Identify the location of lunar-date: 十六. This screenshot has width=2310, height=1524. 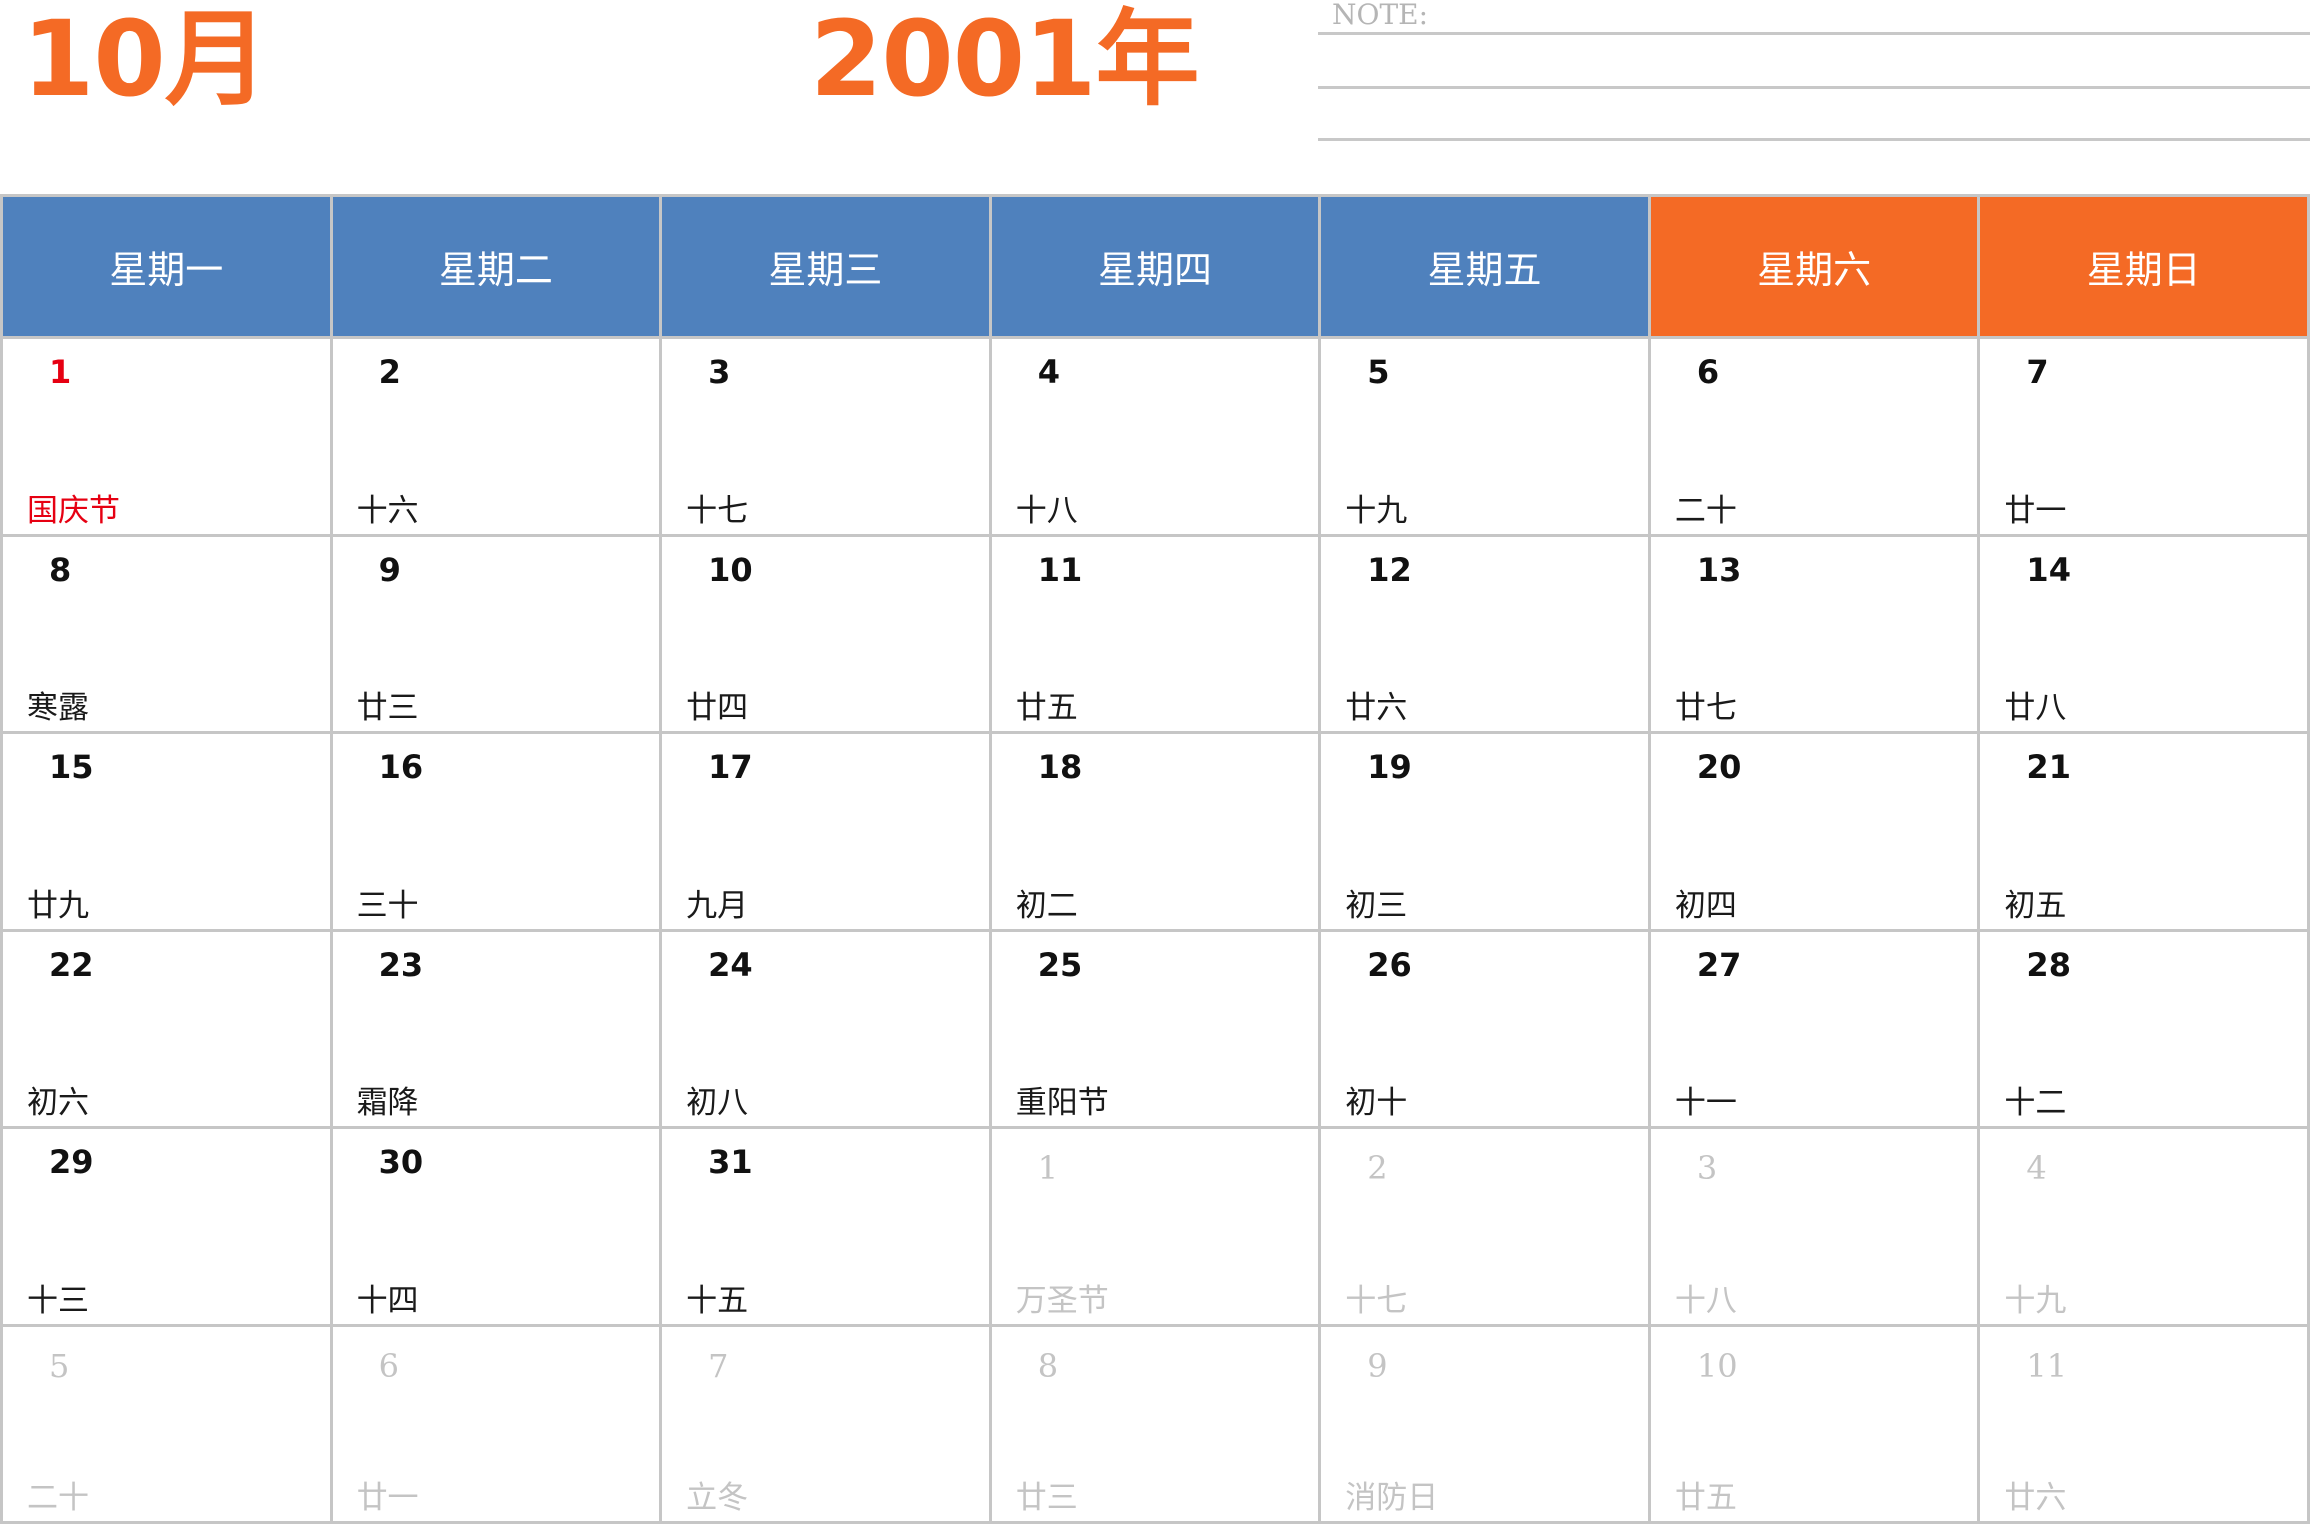
(387, 510).